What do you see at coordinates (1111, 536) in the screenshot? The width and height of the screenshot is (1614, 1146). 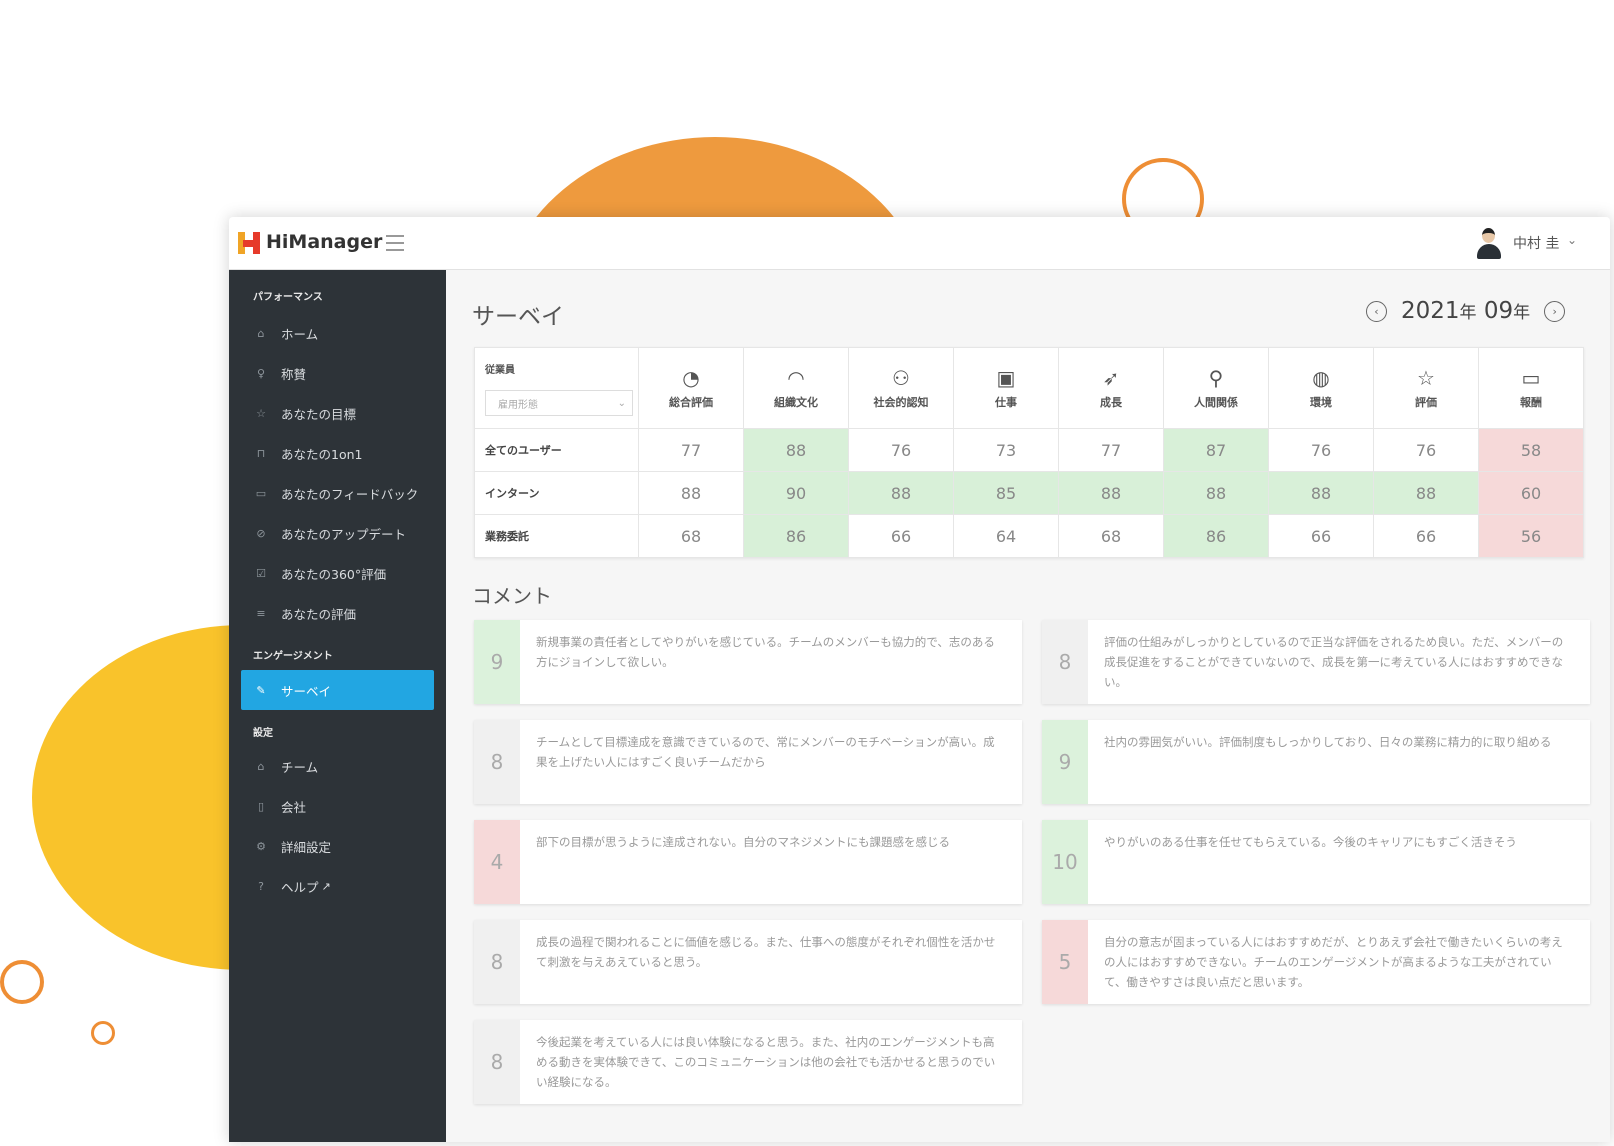 I see `score-cell: 68` at bounding box center [1111, 536].